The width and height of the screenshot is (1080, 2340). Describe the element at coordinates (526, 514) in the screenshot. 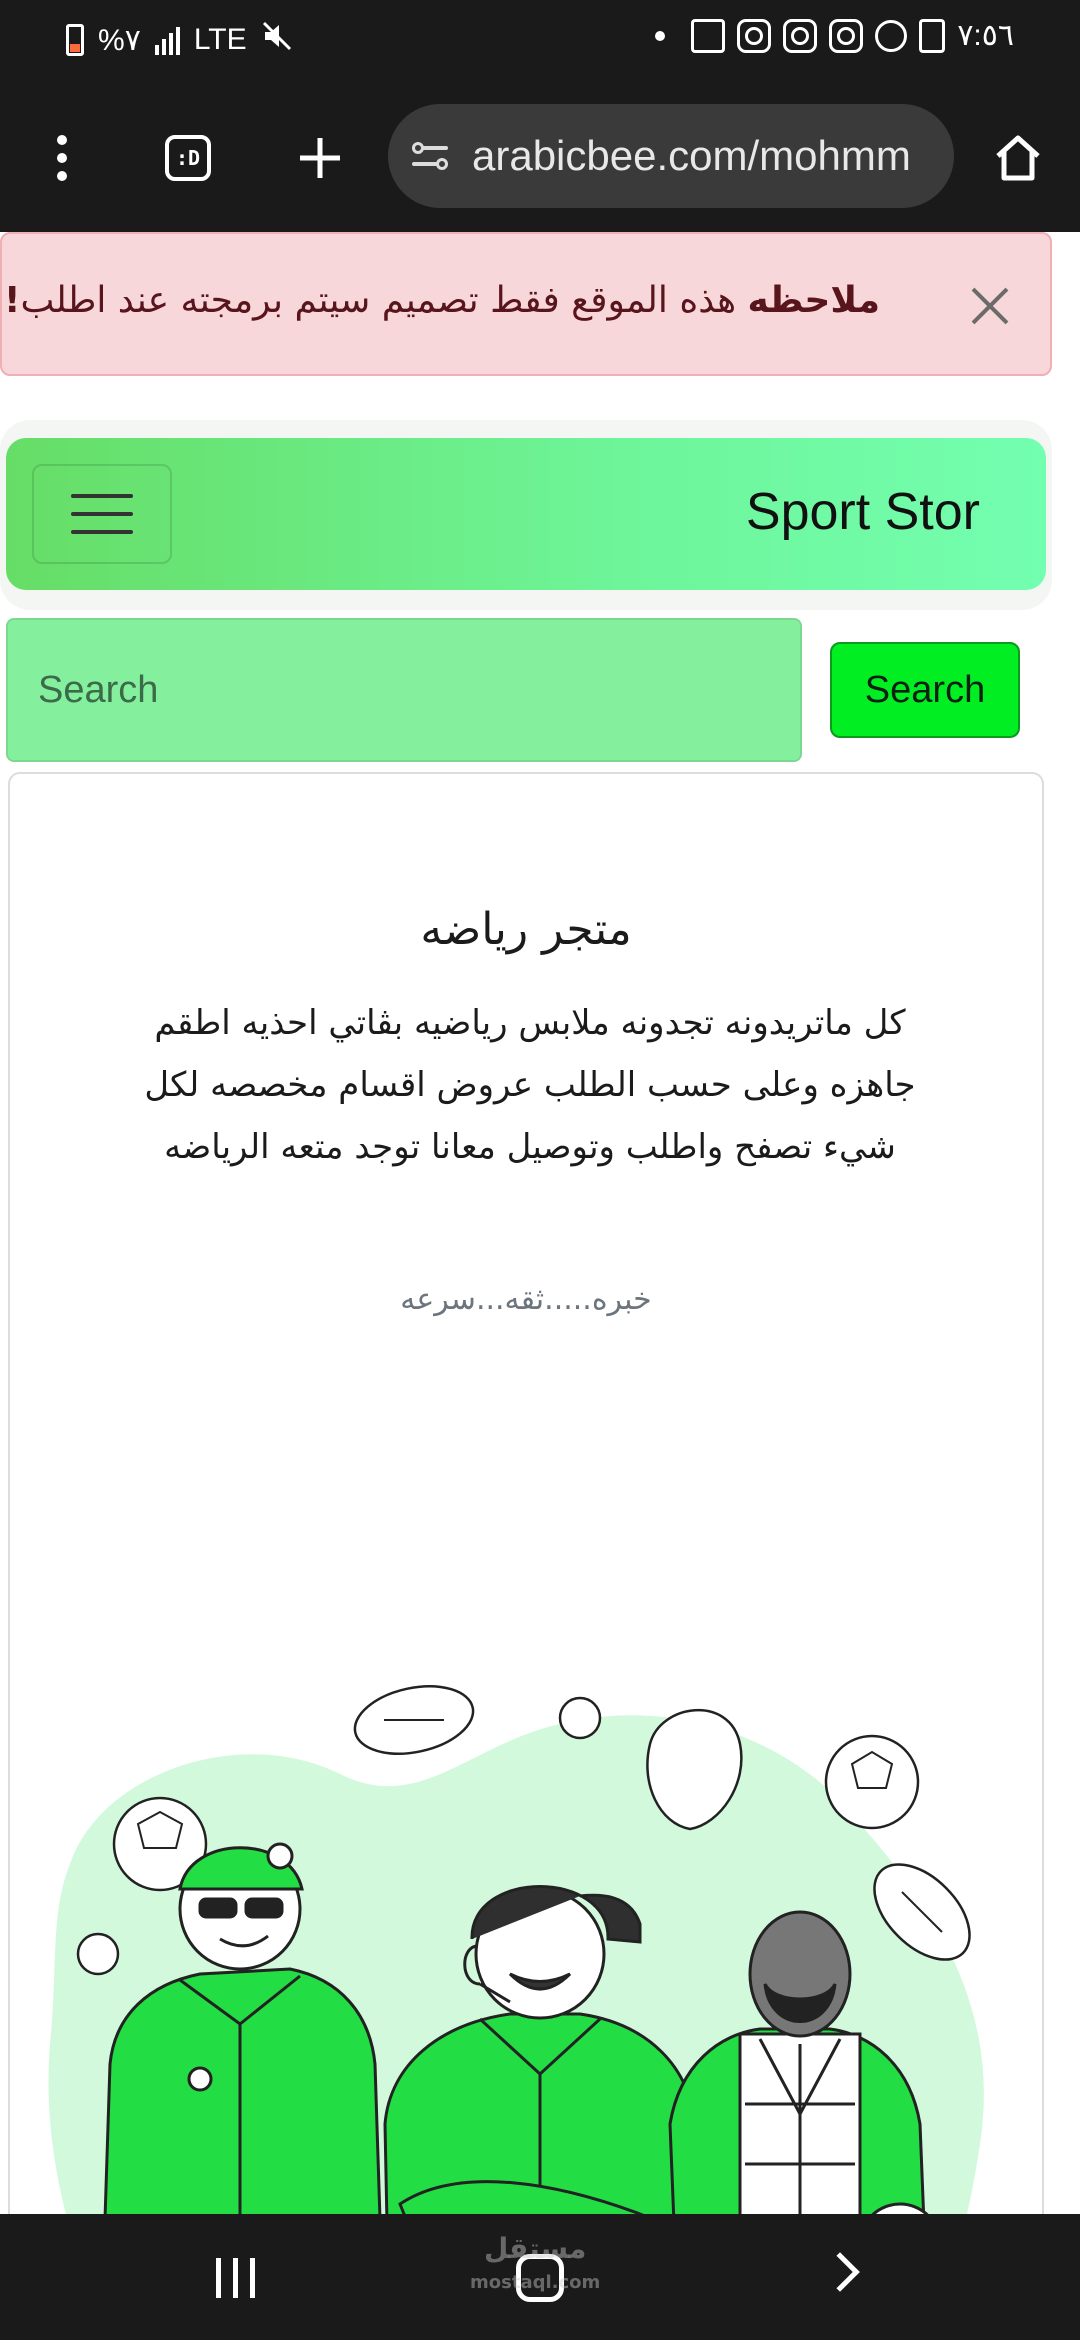

I see `navbar: Sport Stor` at that location.